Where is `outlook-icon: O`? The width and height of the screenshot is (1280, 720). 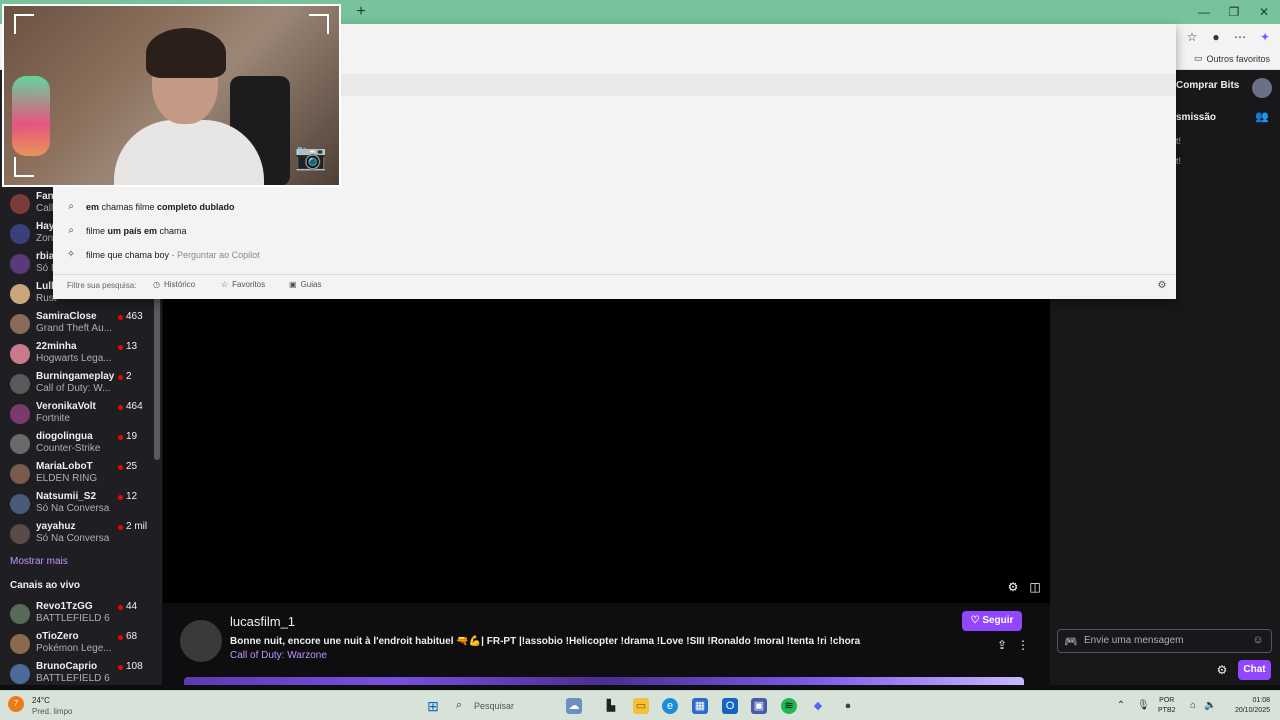
outlook-icon: O is located at coordinates (730, 706).